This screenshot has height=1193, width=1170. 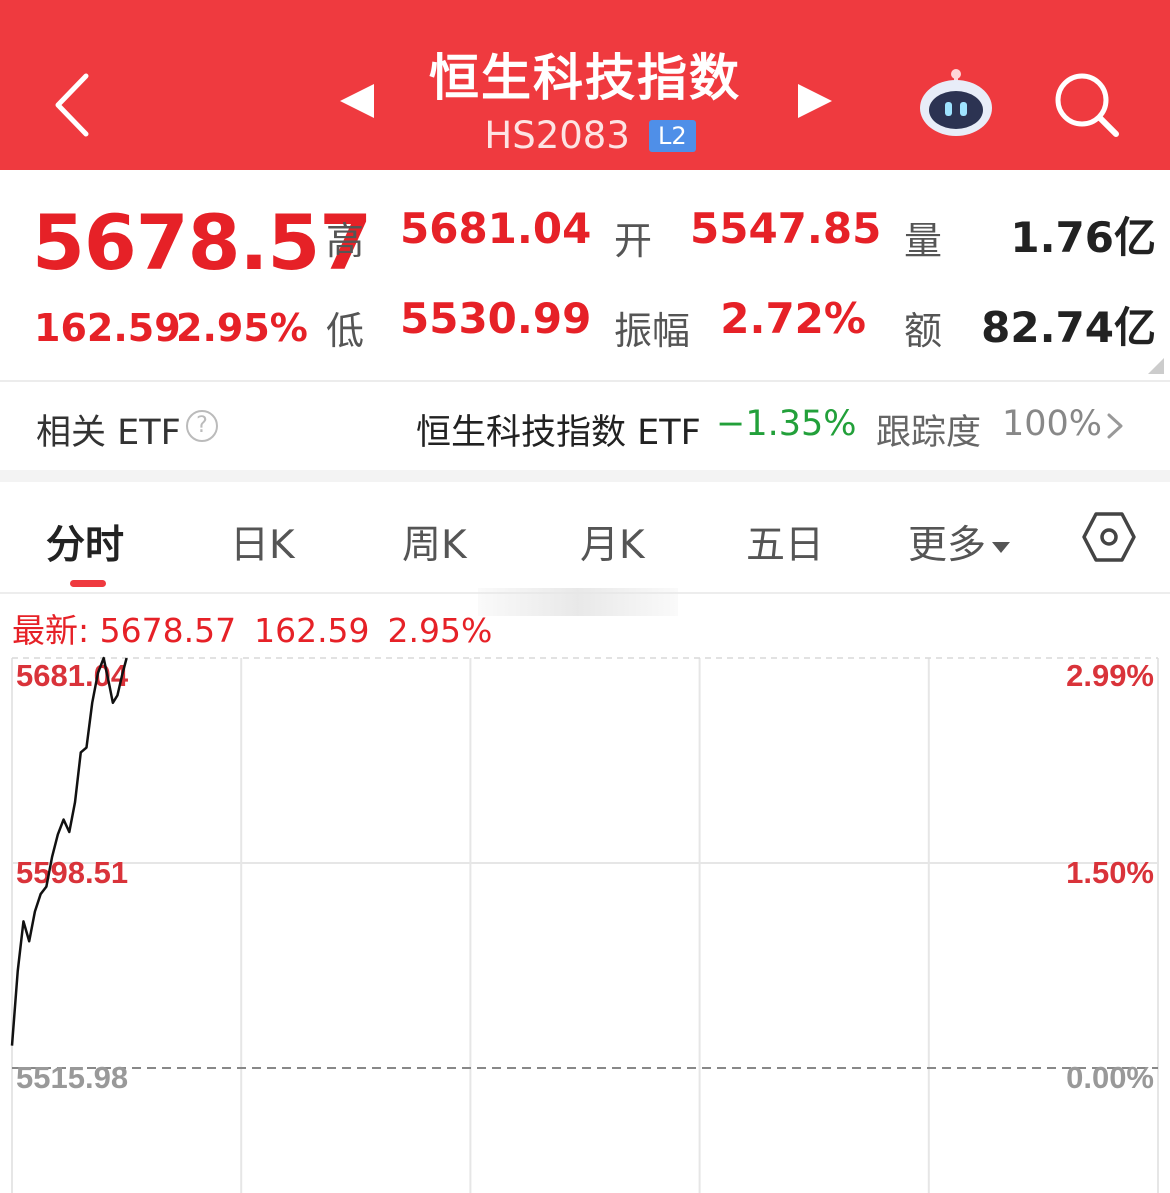 I want to click on low-label: 低, so click(x=345, y=331).